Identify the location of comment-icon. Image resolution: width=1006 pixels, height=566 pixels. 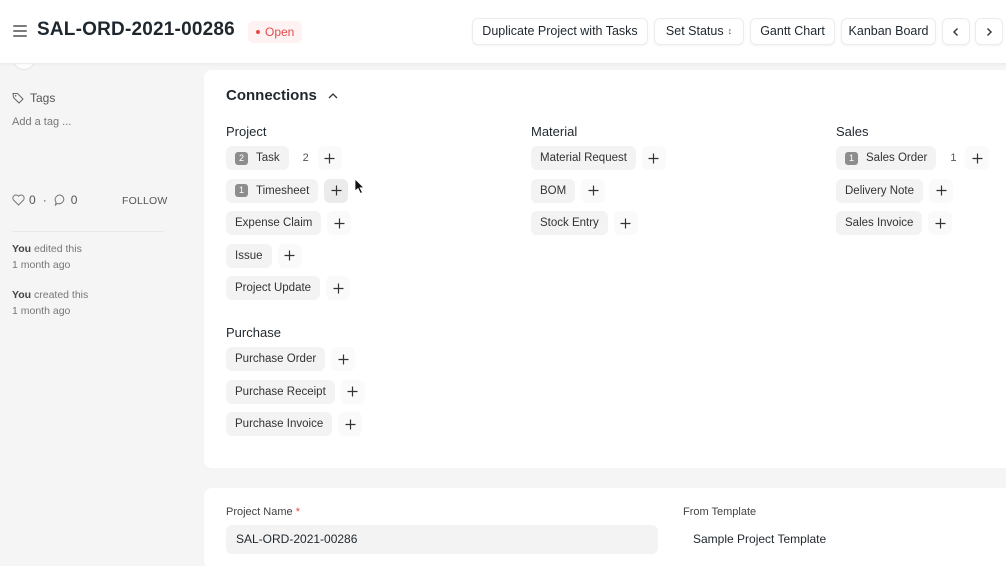
(60, 200).